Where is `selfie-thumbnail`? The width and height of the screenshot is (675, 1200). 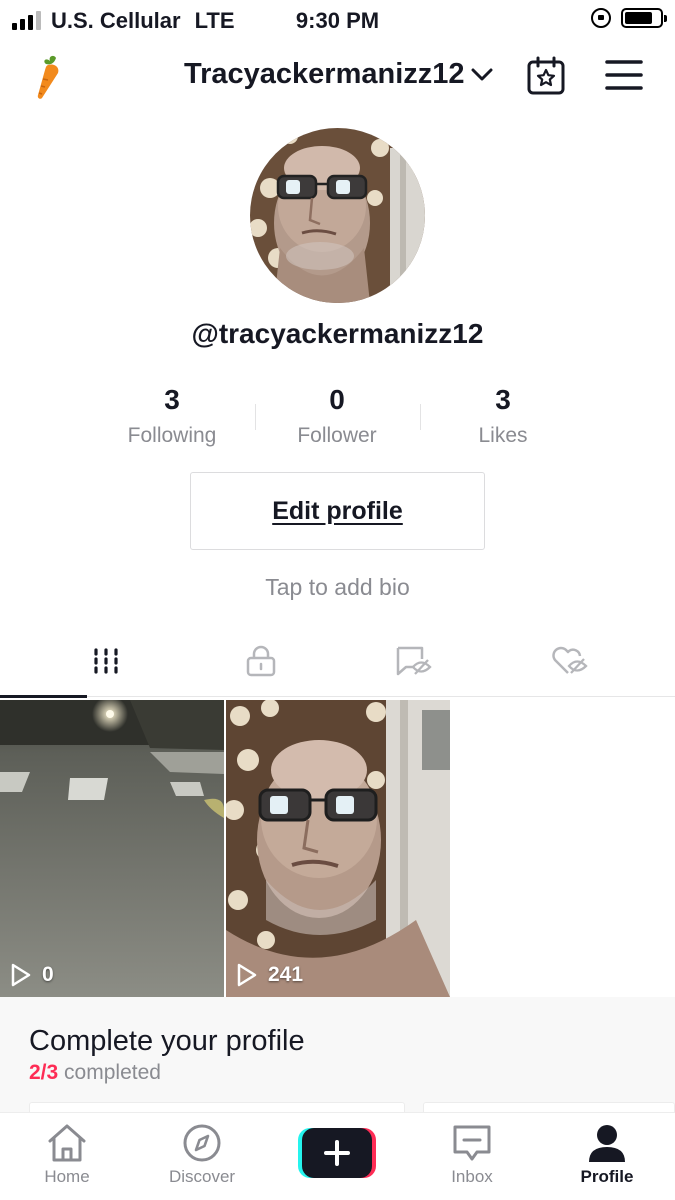
selfie-thumbnail is located at coordinates (338, 848).